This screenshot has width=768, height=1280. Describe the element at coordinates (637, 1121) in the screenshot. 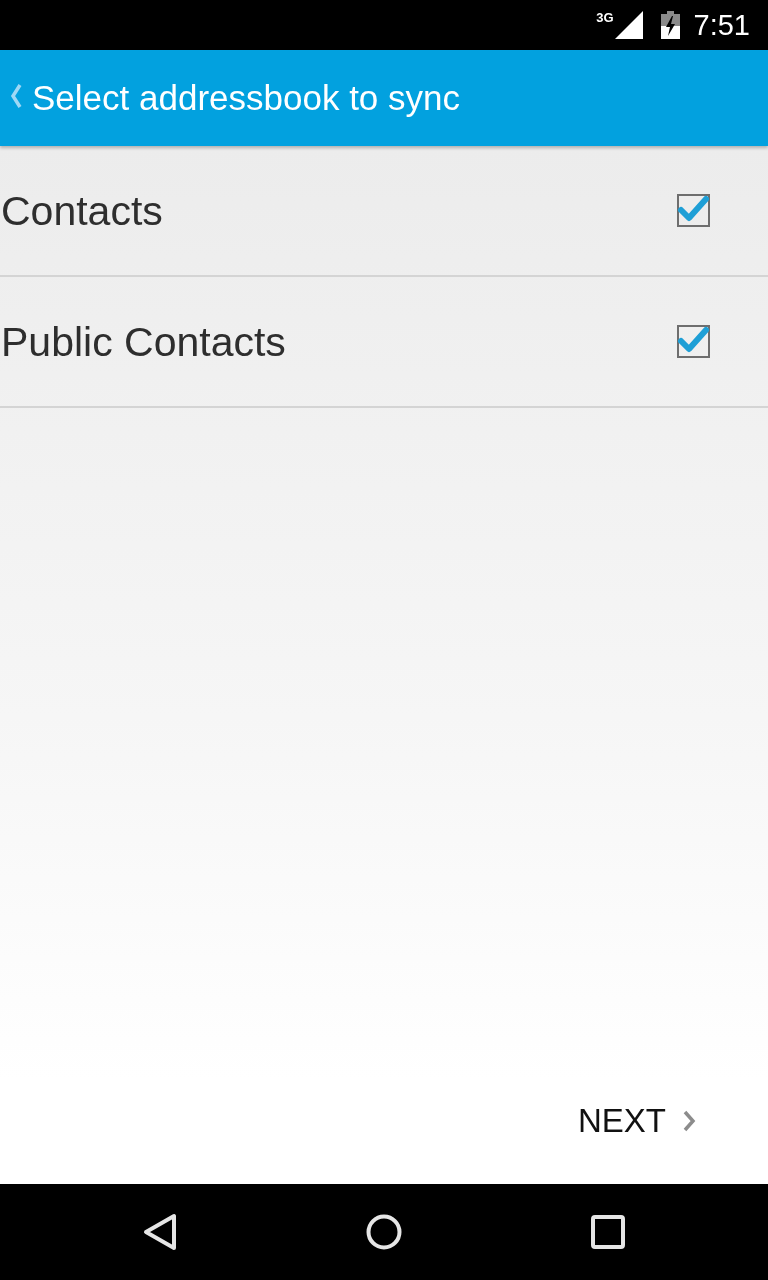

I see `next-button: NEXT` at that location.